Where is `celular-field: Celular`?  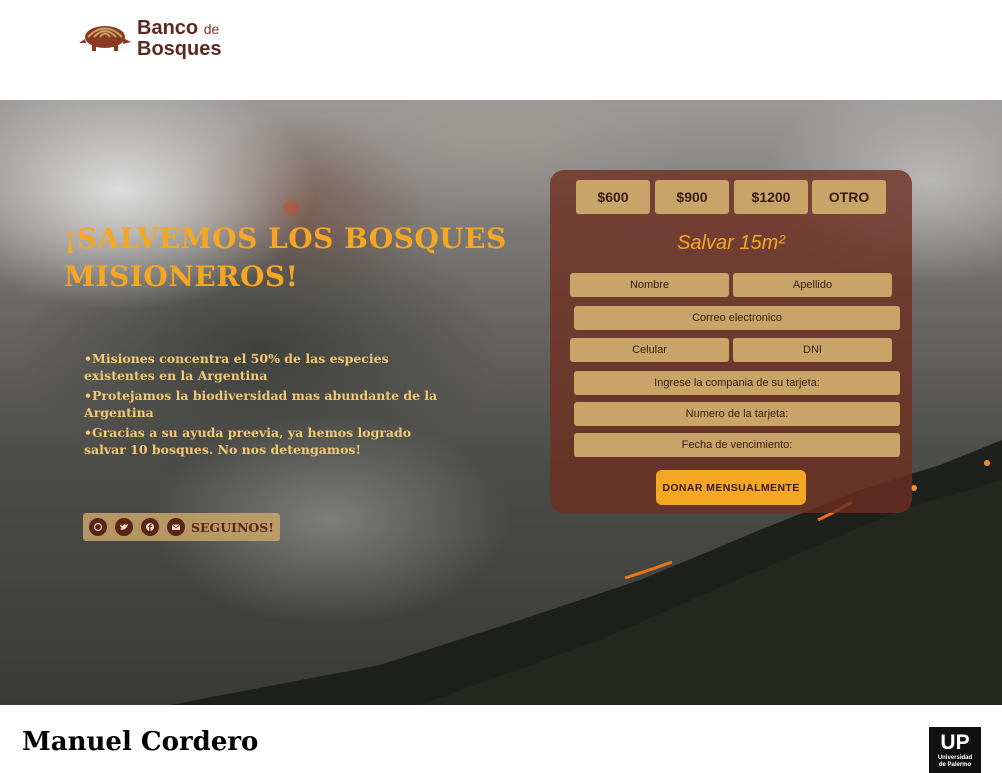
celular-field: Celular is located at coordinates (649, 350).